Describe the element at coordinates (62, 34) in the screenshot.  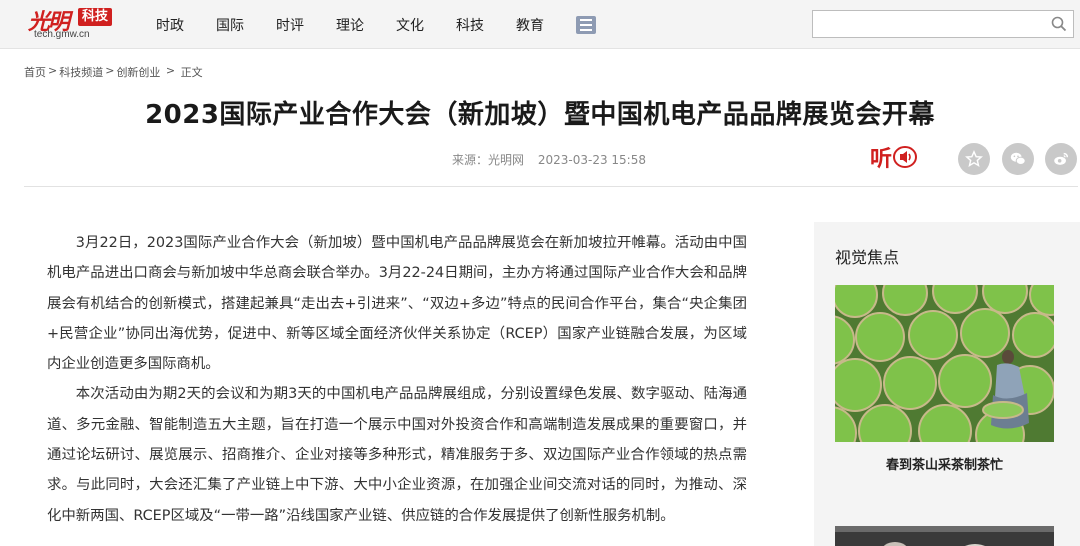
I see `logo-url: tech.gmw.cn` at that location.